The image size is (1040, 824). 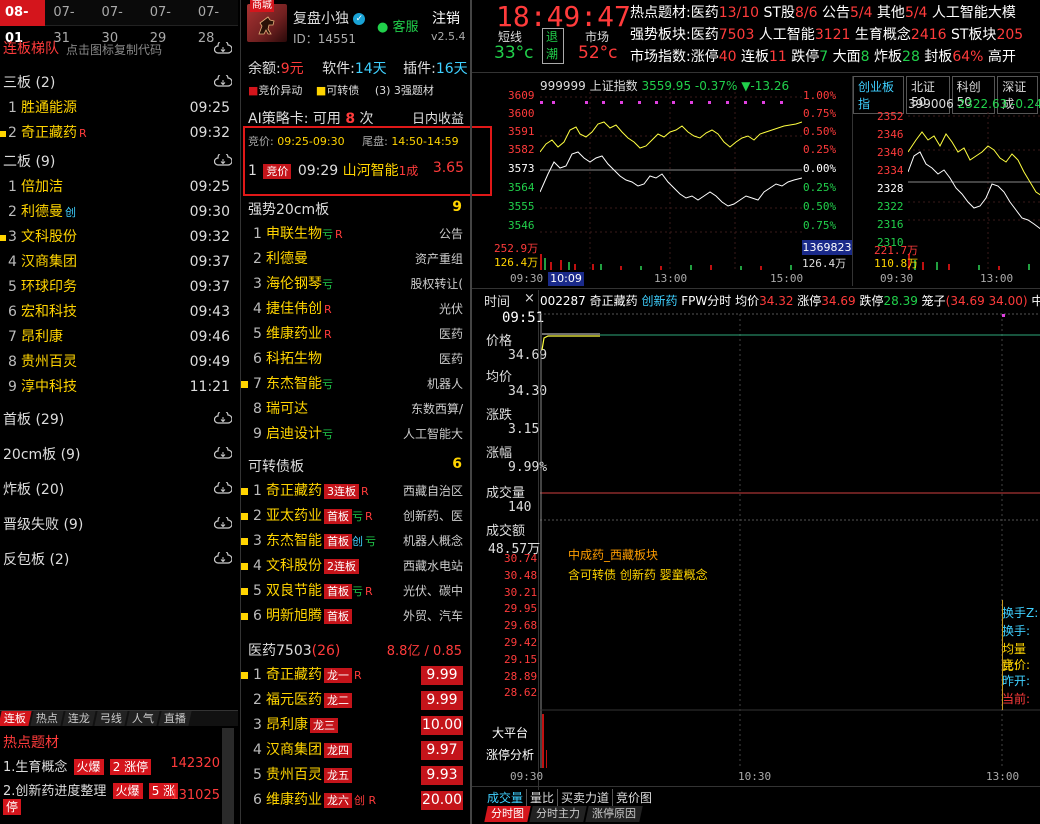 I want to click on row-index: 2, so click(x=12, y=133).